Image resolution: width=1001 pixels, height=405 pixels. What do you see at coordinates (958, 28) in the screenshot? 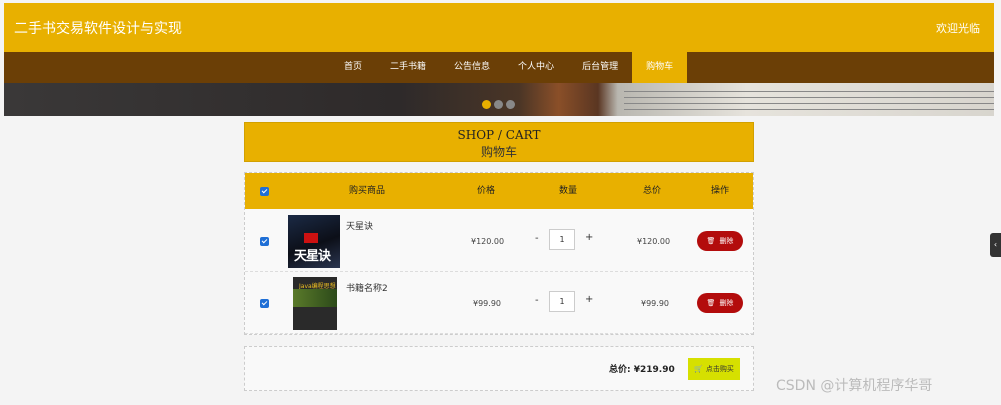
I see `welcome-text: 欢迎光临` at bounding box center [958, 28].